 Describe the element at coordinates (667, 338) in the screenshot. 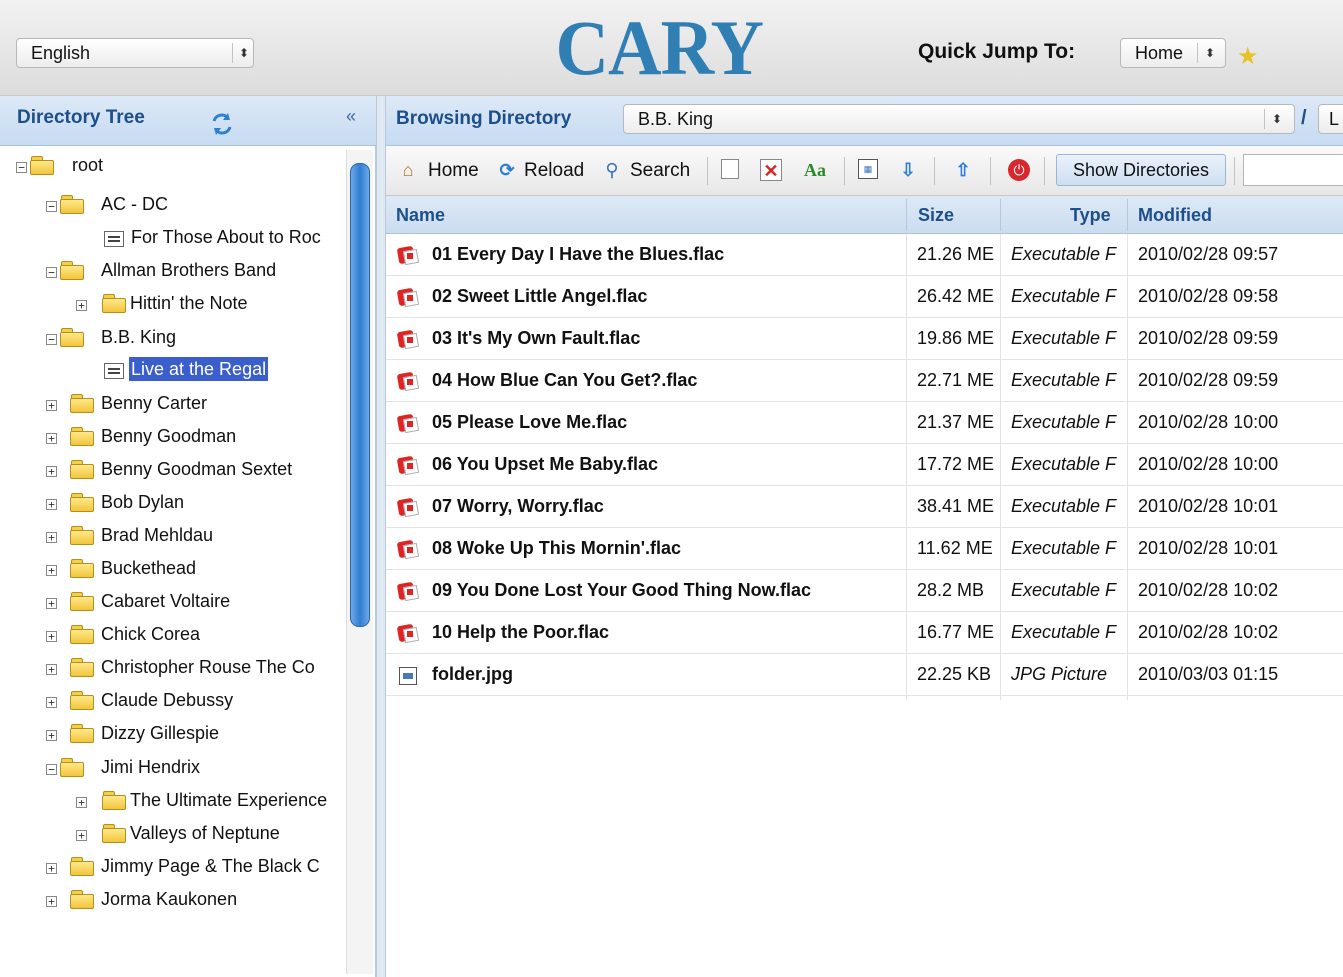

I see `file-name: 03 It's My Own Fault.flac` at that location.